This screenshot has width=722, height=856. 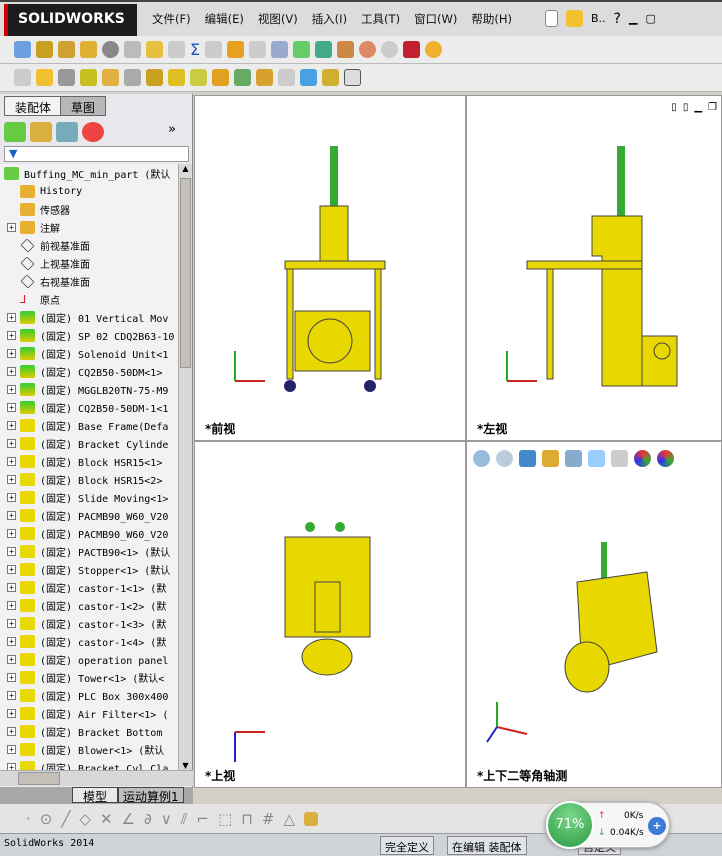 What do you see at coordinates (352, 77) in the screenshot?
I see `snapshot-icon` at bounding box center [352, 77].